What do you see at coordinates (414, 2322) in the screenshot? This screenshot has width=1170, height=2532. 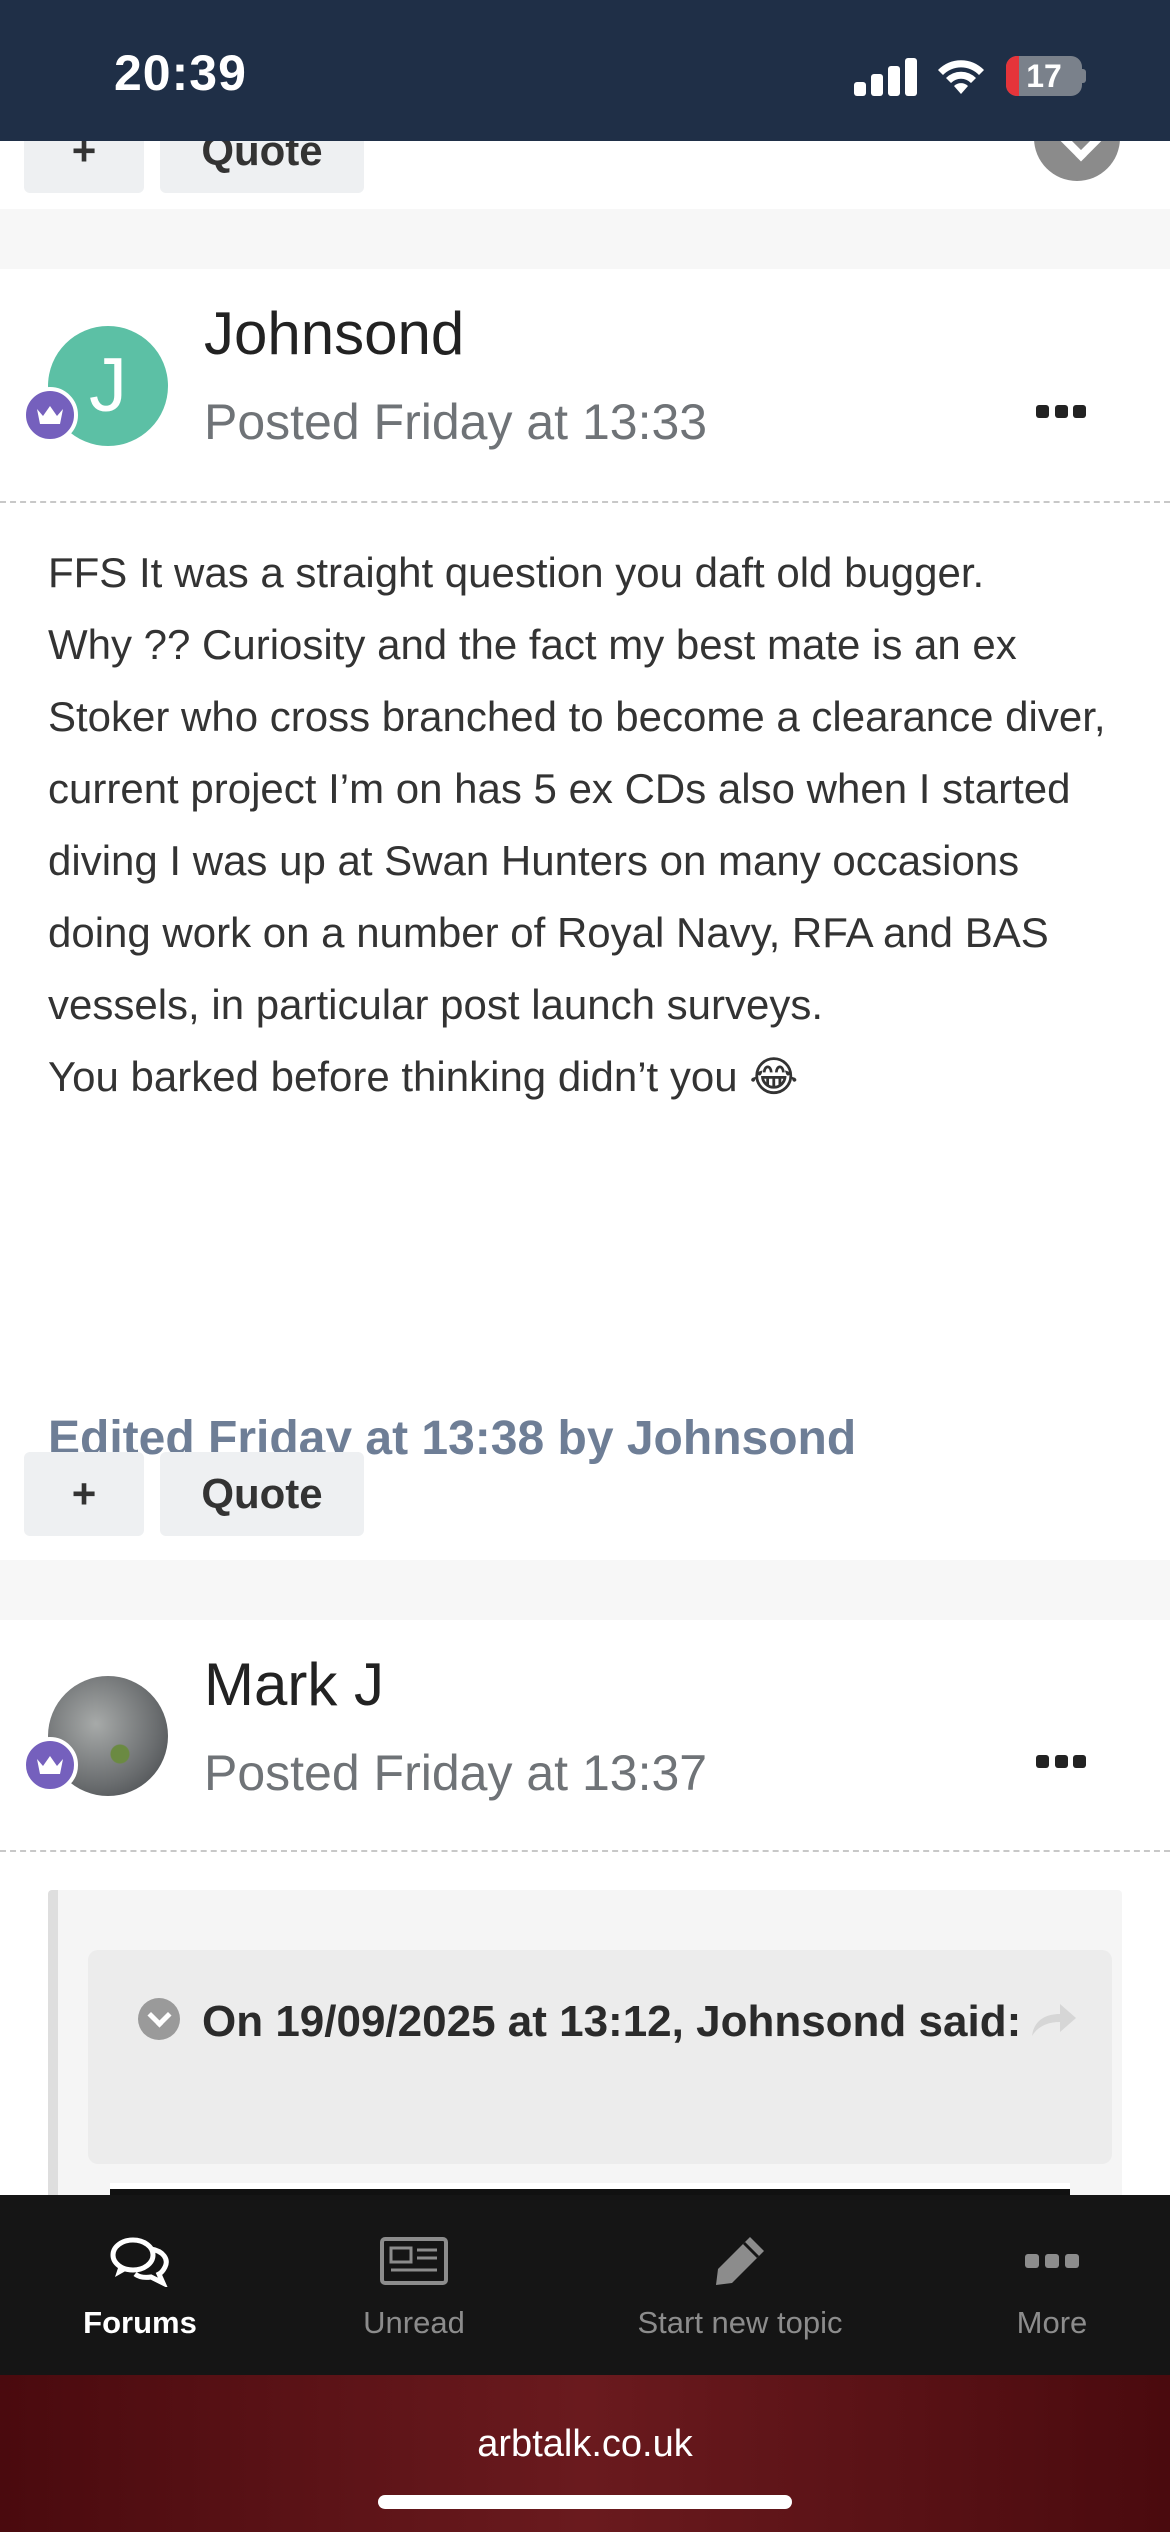 I see `nav-label: Unread` at bounding box center [414, 2322].